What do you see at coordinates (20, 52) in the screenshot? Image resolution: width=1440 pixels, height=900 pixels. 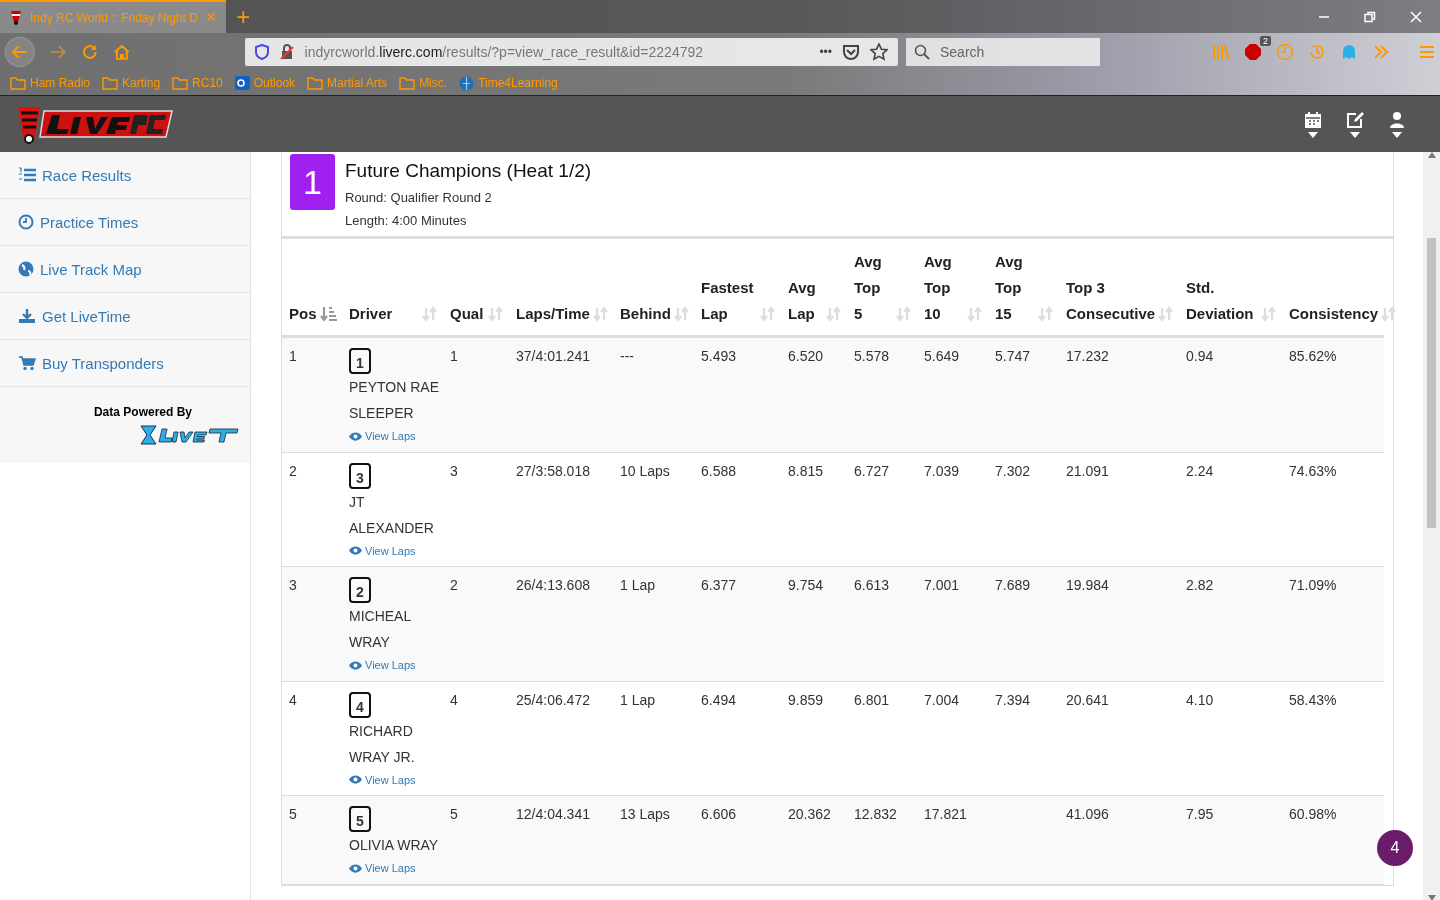 I see `back-button` at bounding box center [20, 52].